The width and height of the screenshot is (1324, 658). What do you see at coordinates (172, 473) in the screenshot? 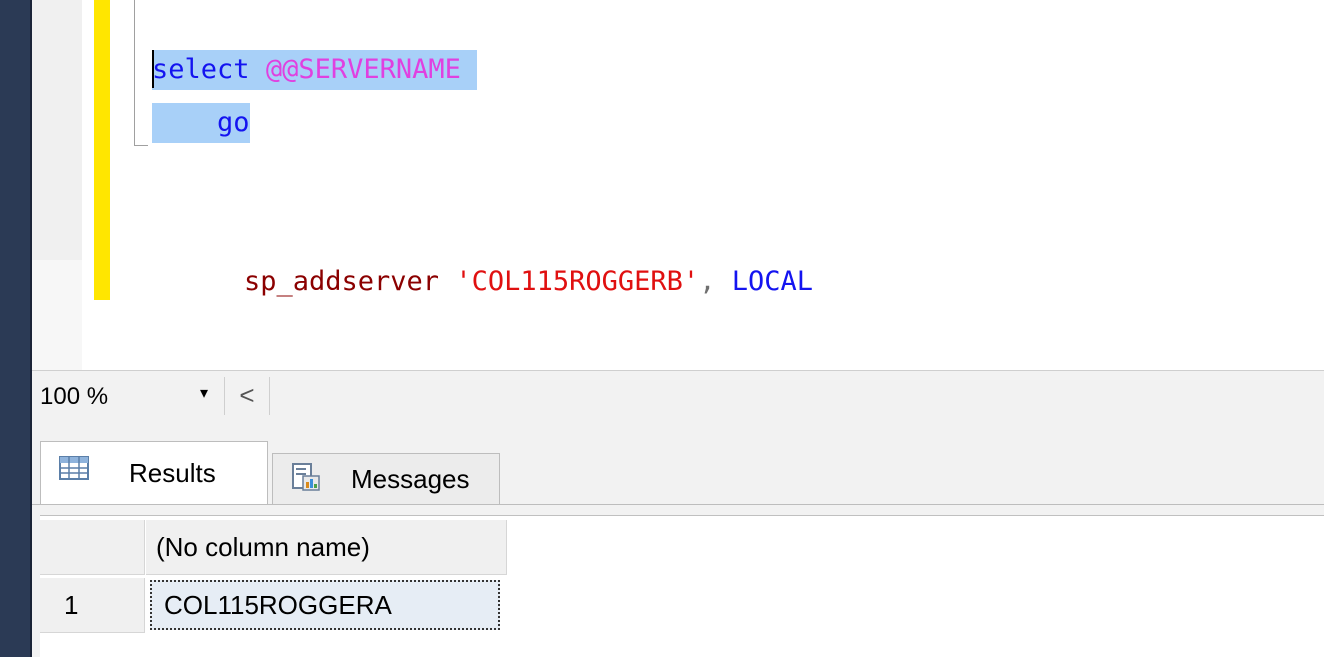
I see `tab-results-label: Results` at bounding box center [172, 473].